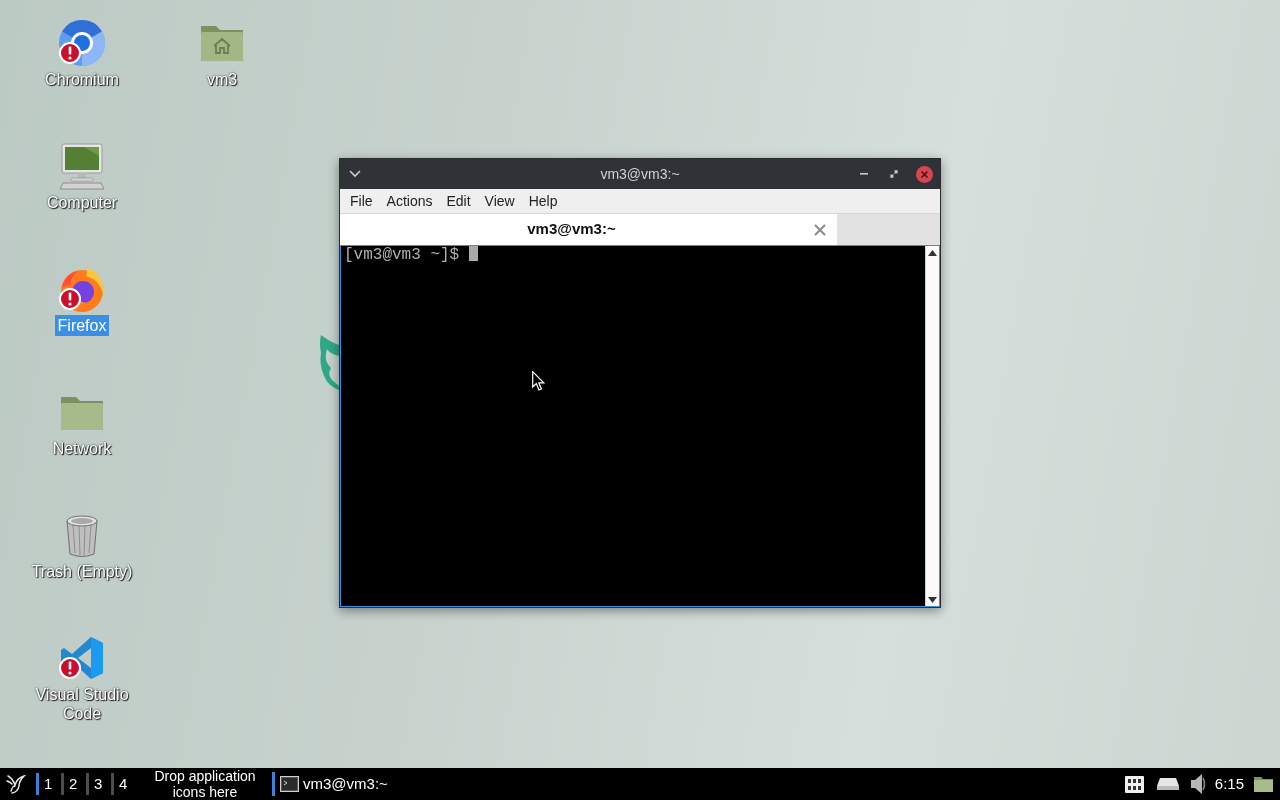 Image resolution: width=1280 pixels, height=800 pixels. I want to click on close-tab-button, so click(820, 229).